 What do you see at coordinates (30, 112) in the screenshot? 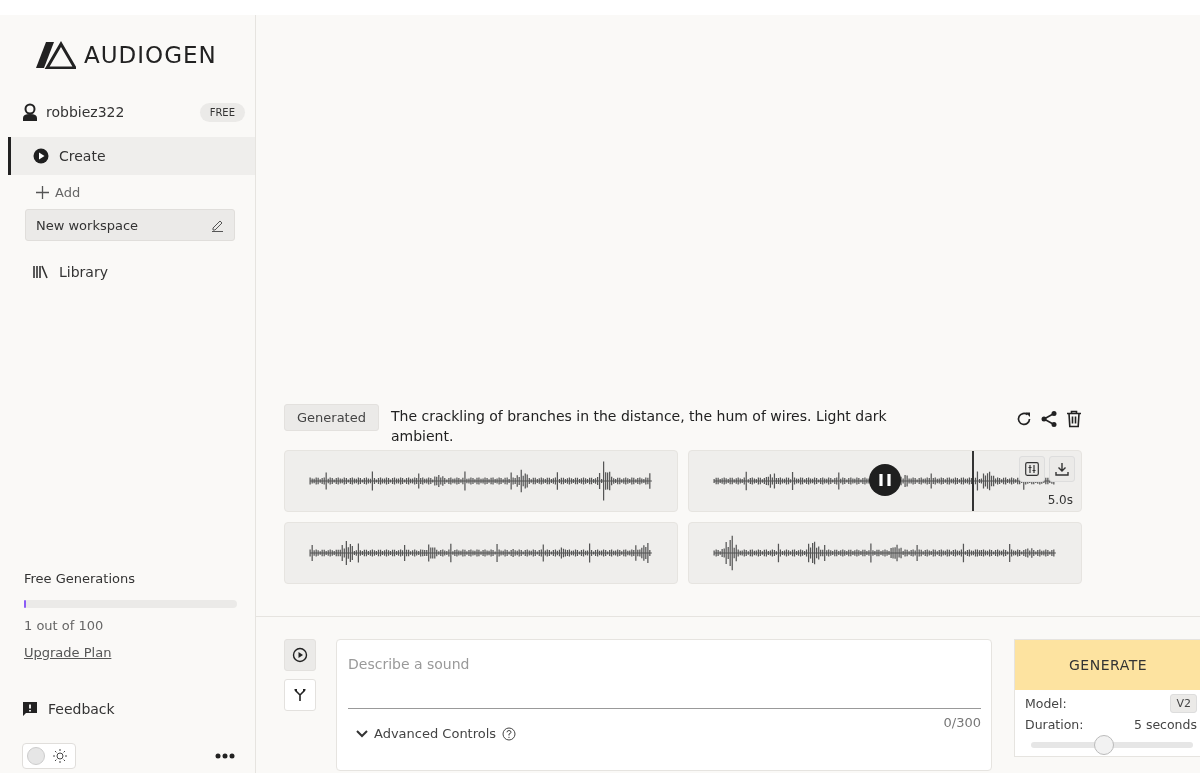
I see `user-icon` at bounding box center [30, 112].